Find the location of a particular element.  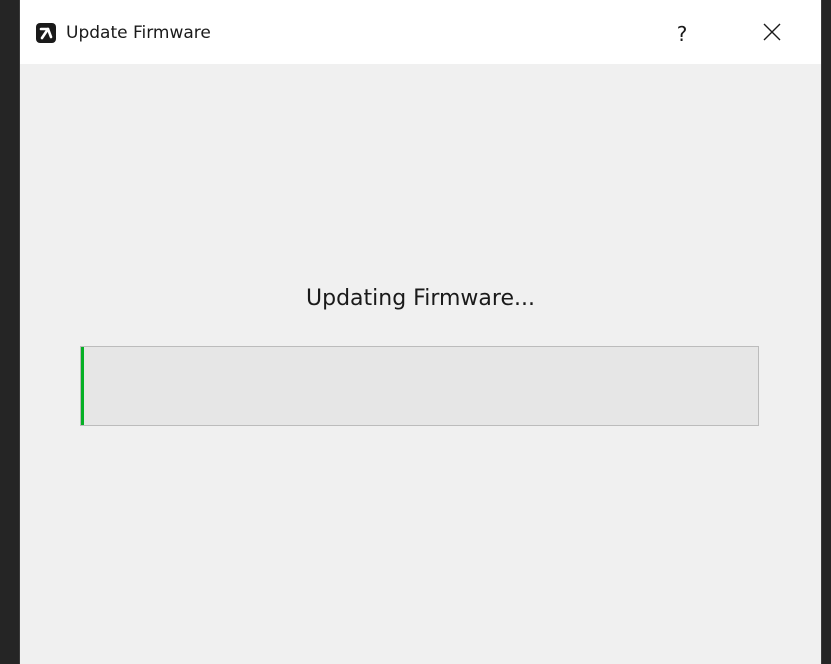

window-title: Update Firmware is located at coordinates (138, 33).